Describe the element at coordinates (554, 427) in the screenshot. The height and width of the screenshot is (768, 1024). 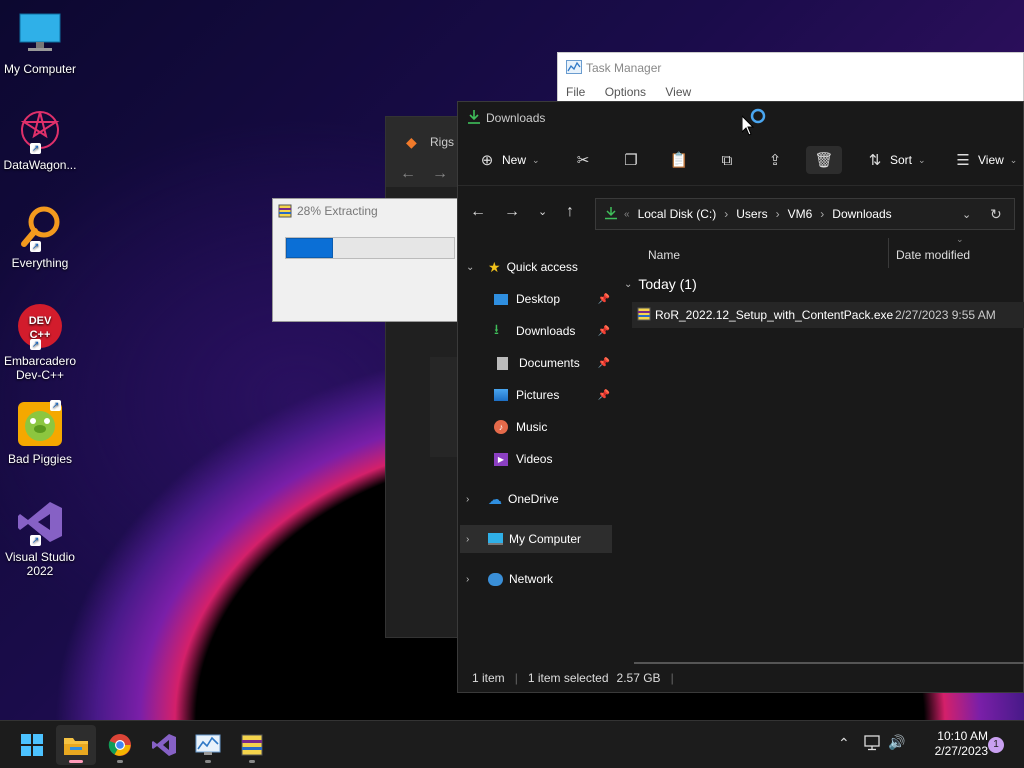
I see `nav-item-music: ♪ Music` at that location.